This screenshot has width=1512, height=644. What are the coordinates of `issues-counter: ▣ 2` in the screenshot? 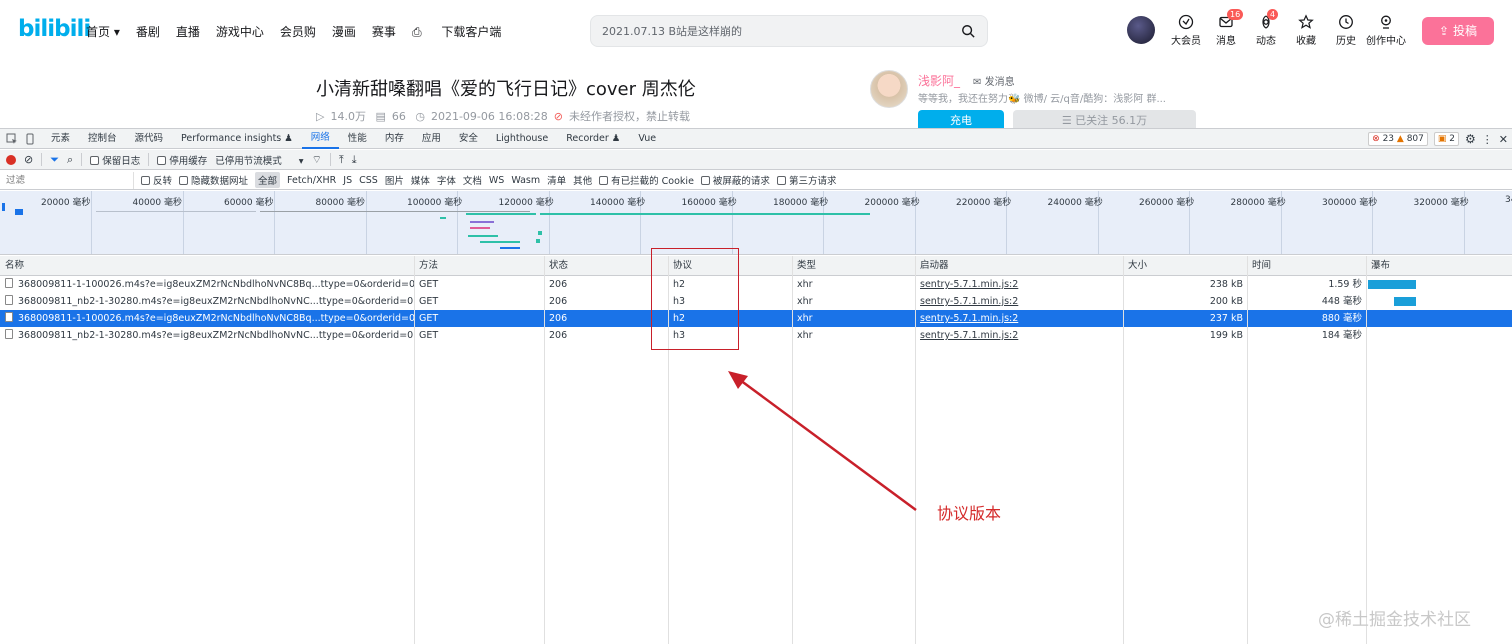 It's located at (1446, 139).